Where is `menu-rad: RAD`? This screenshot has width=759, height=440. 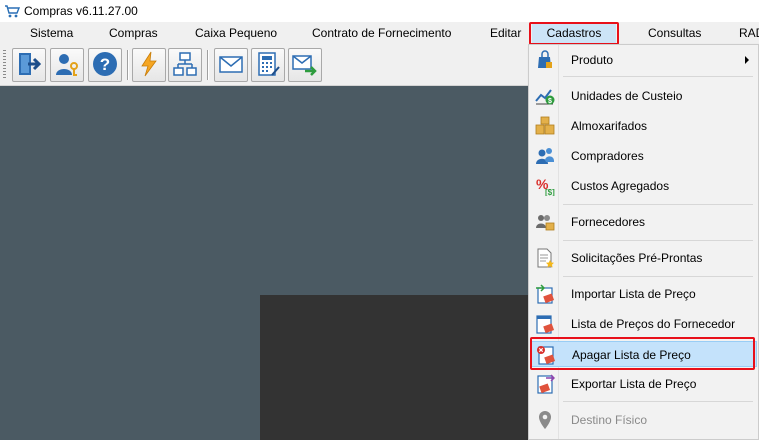 menu-rad: RAD is located at coordinates (749, 33).